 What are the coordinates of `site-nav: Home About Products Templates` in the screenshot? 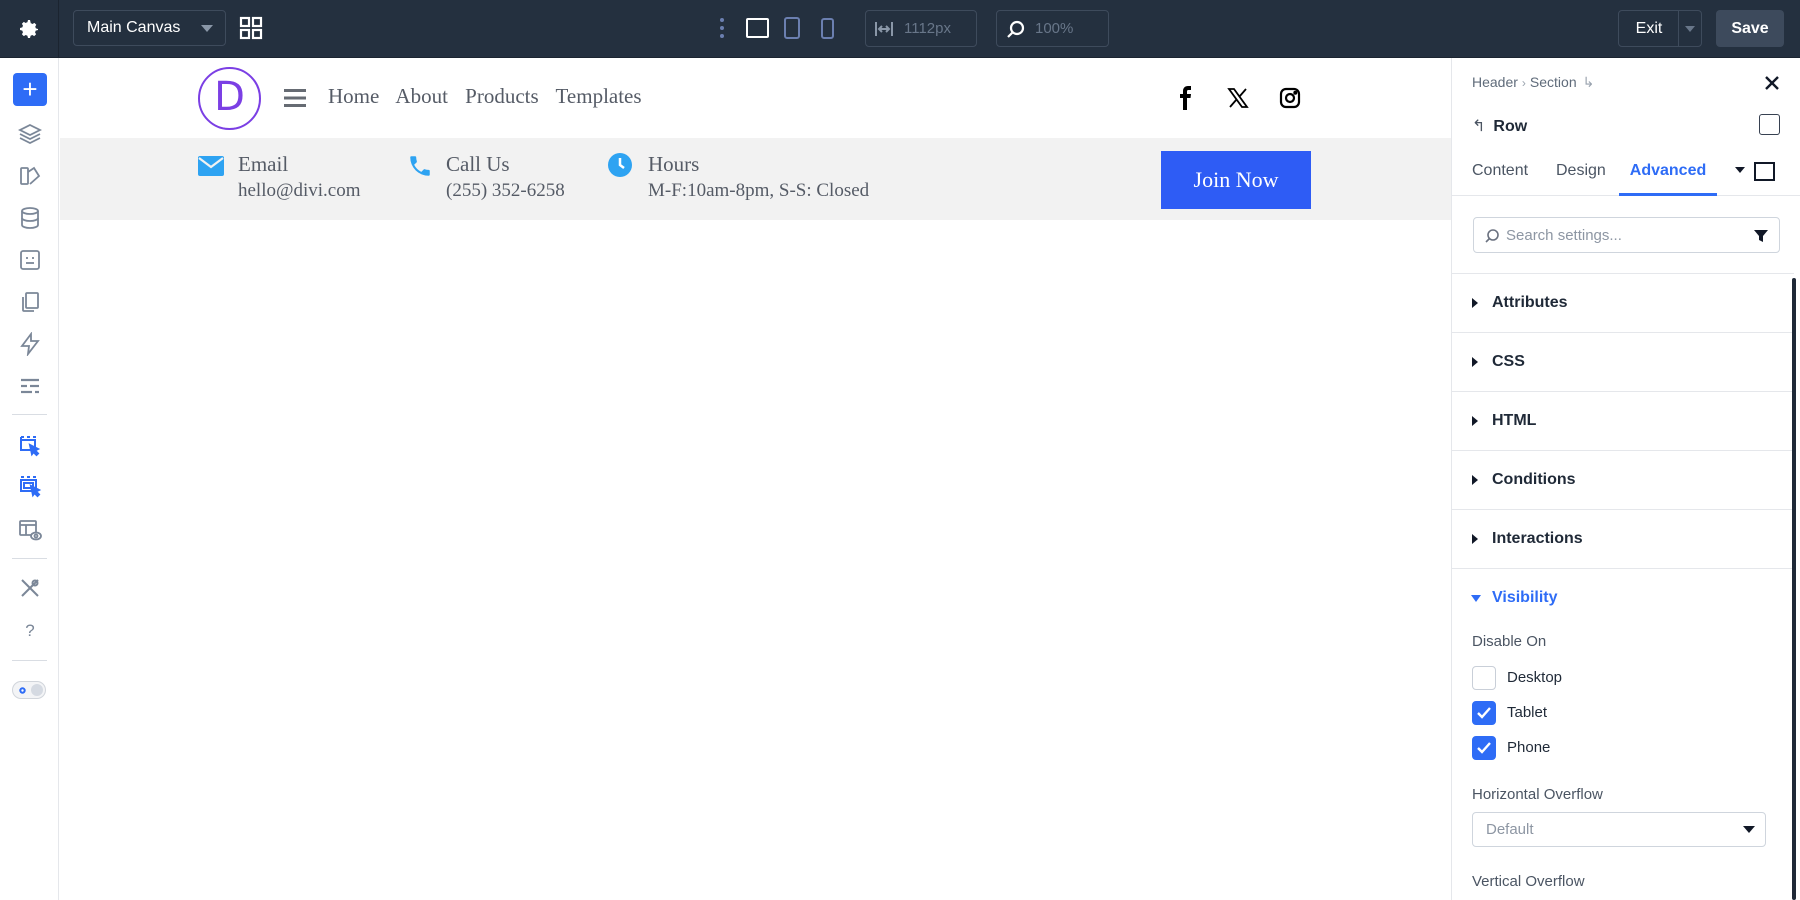 It's located at (491, 96).